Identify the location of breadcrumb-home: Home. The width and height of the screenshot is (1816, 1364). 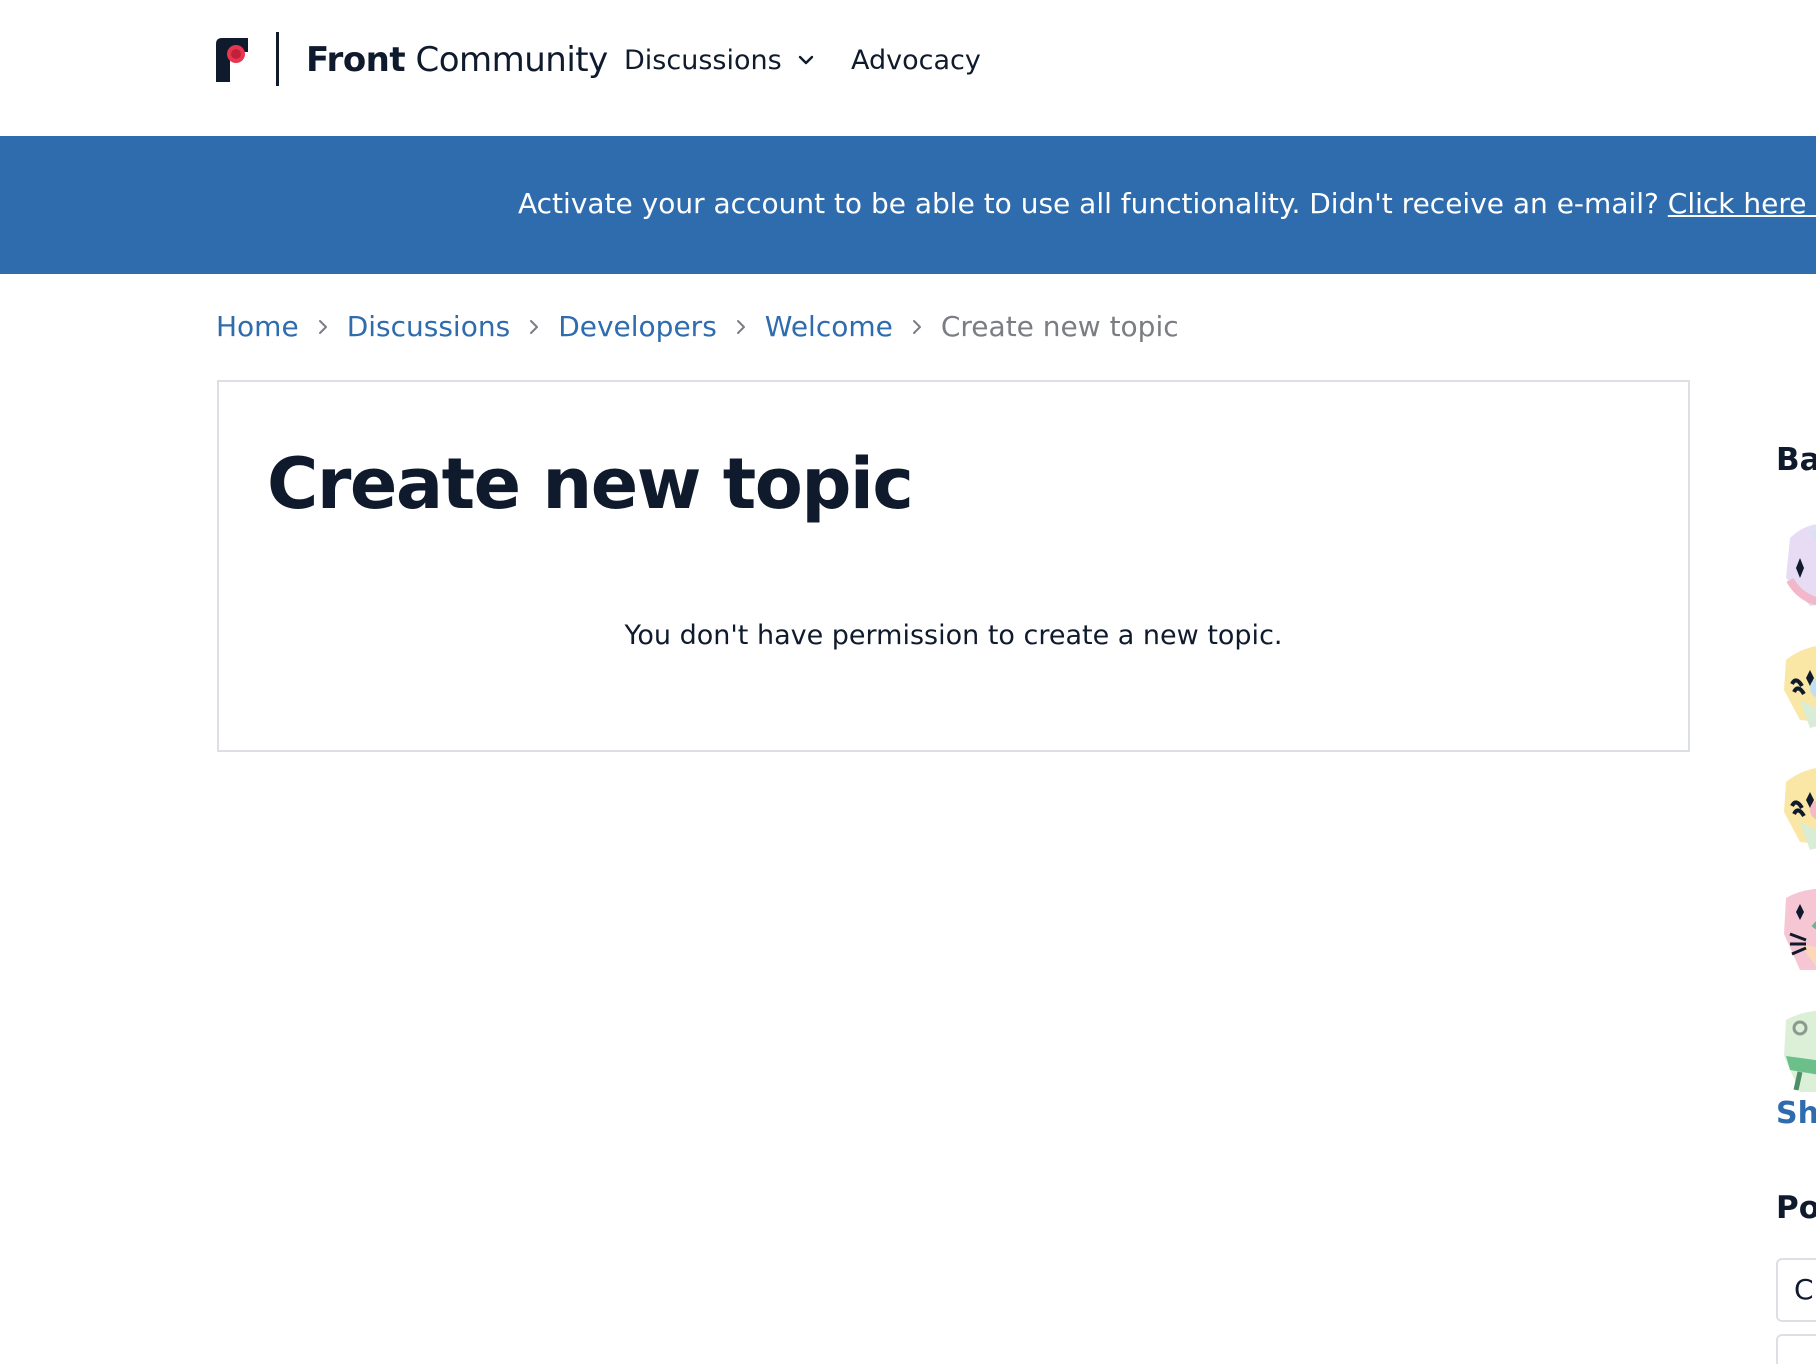
(257, 327).